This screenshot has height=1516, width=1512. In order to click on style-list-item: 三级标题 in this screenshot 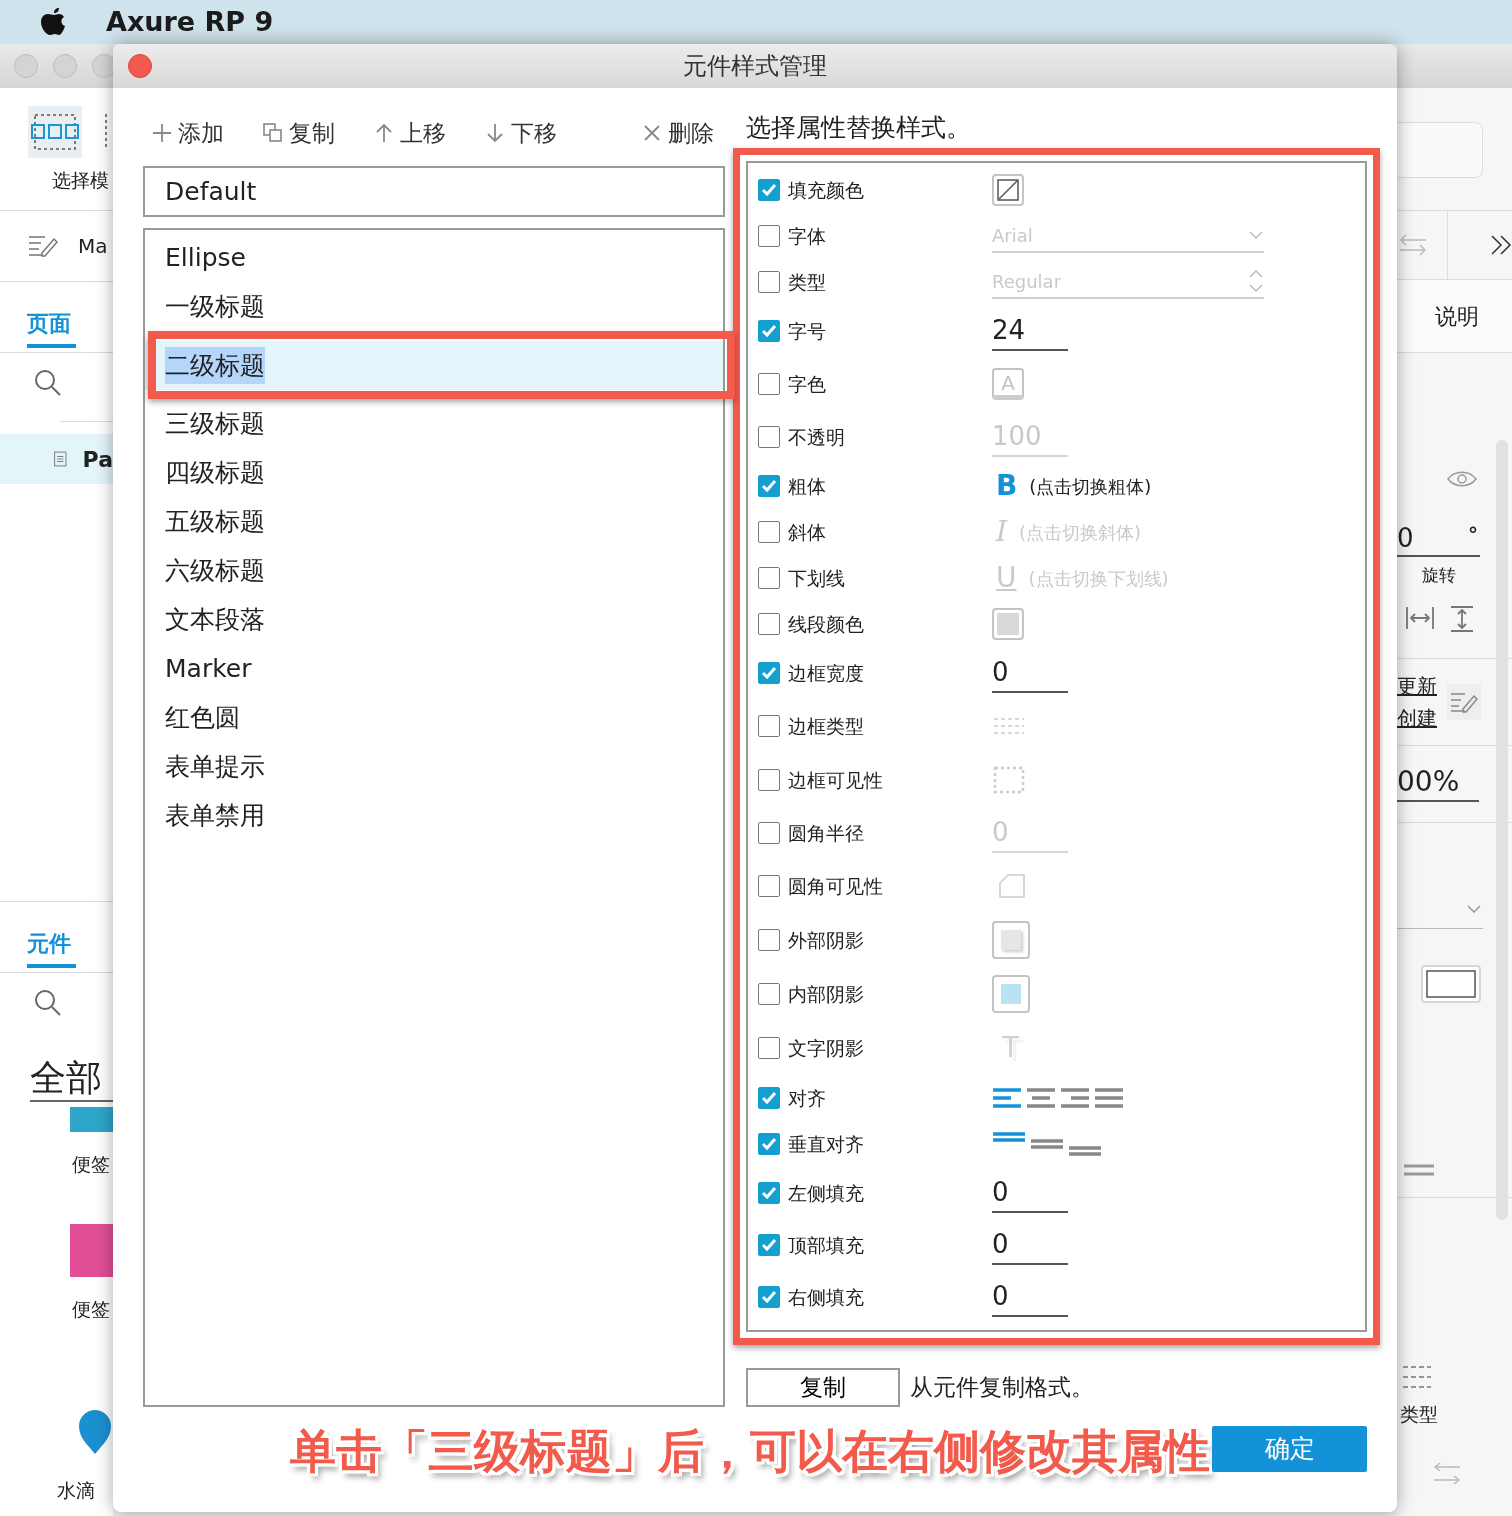, I will do `click(434, 423)`.